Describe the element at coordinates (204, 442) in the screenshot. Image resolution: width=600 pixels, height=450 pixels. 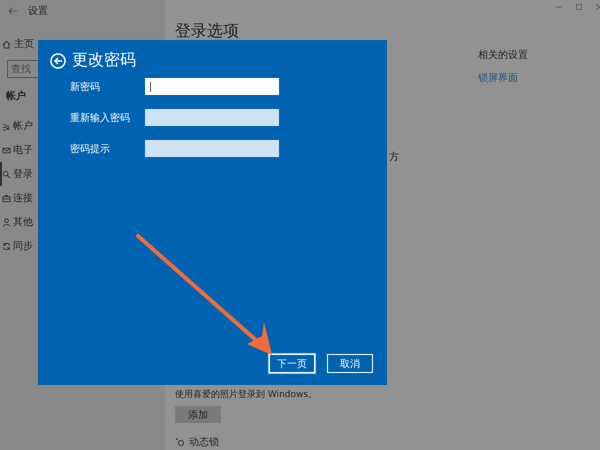
I see `section-heading: 动态锁` at that location.